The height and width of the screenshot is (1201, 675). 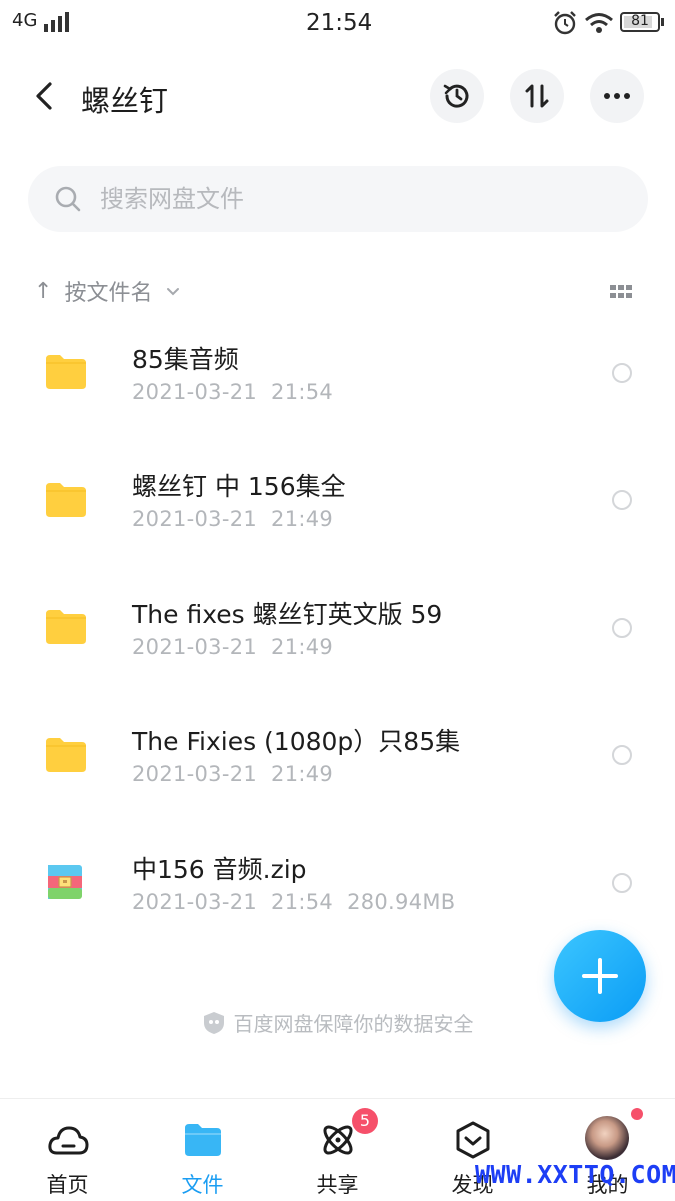 I want to click on file-row: 85集音频 2021-03-21 21:54, so click(x=337, y=389).